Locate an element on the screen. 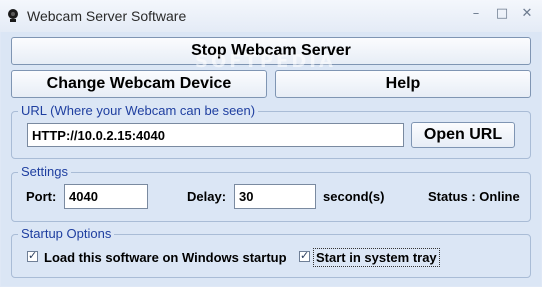 The height and width of the screenshot is (287, 542). open-url-button: Open URL is located at coordinates (463, 135).